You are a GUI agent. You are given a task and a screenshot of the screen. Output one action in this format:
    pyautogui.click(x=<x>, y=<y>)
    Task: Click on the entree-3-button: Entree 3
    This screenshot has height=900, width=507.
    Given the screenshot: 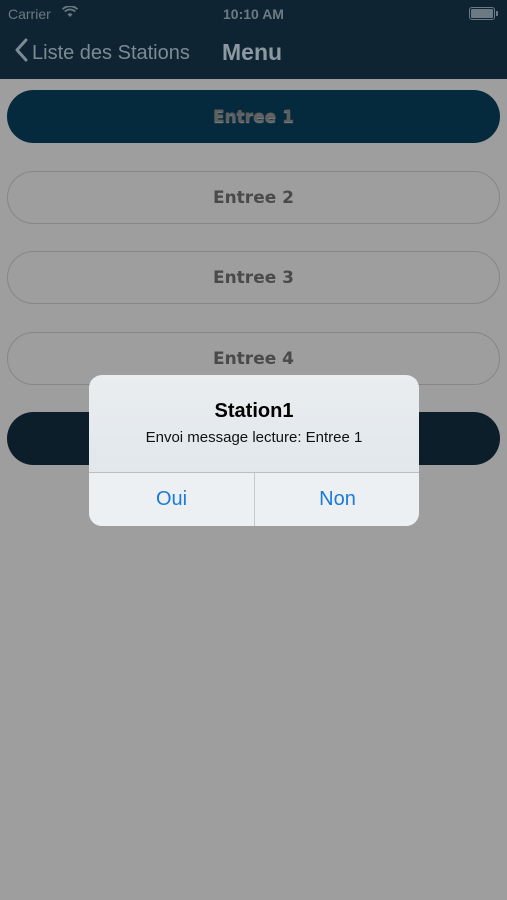 What is the action you would take?
    pyautogui.click(x=253, y=277)
    